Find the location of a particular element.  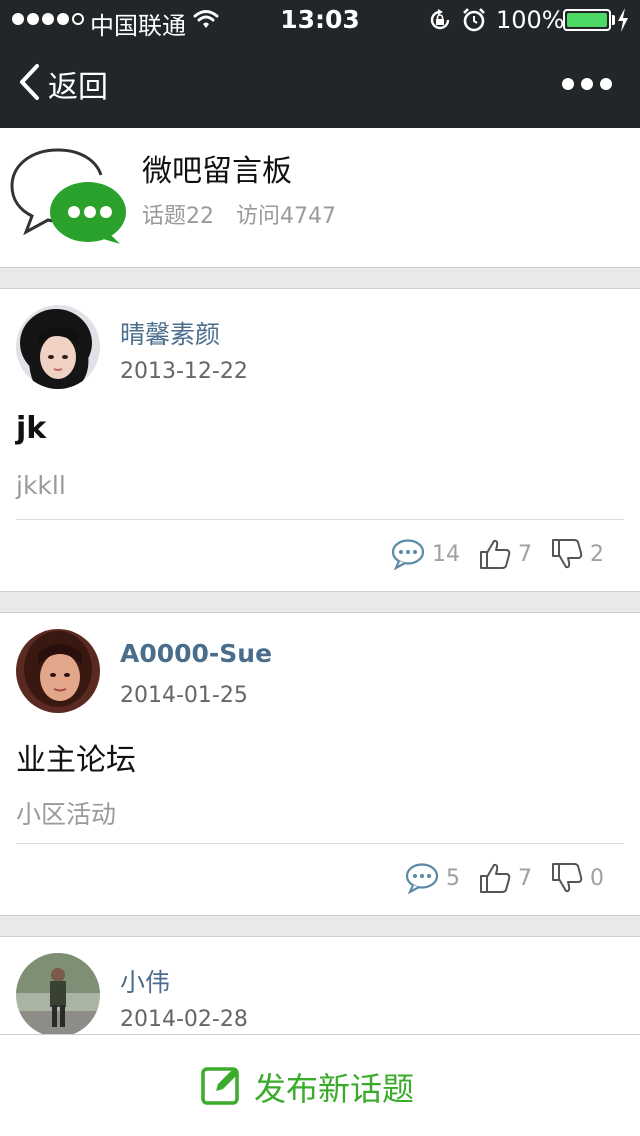

post-card: 小伟 2014-02-28 is located at coordinates (320, 991).